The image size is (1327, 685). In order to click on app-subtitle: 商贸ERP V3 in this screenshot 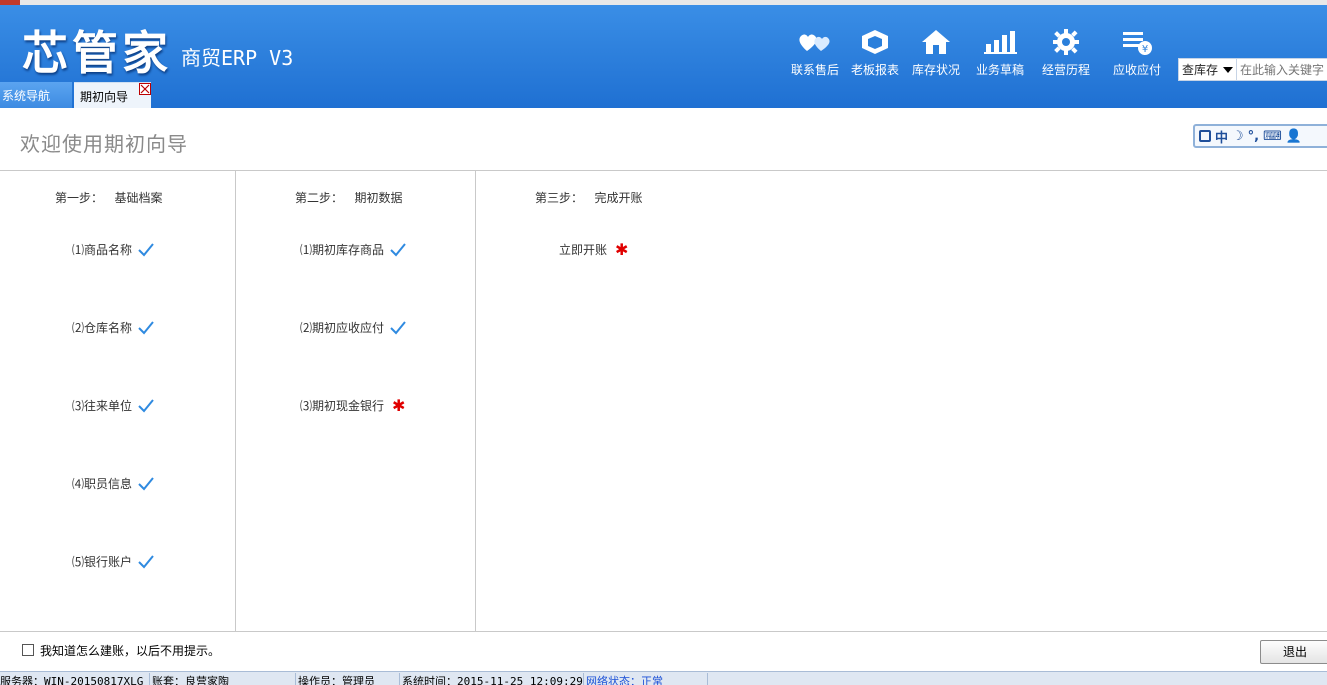, I will do `click(237, 58)`.